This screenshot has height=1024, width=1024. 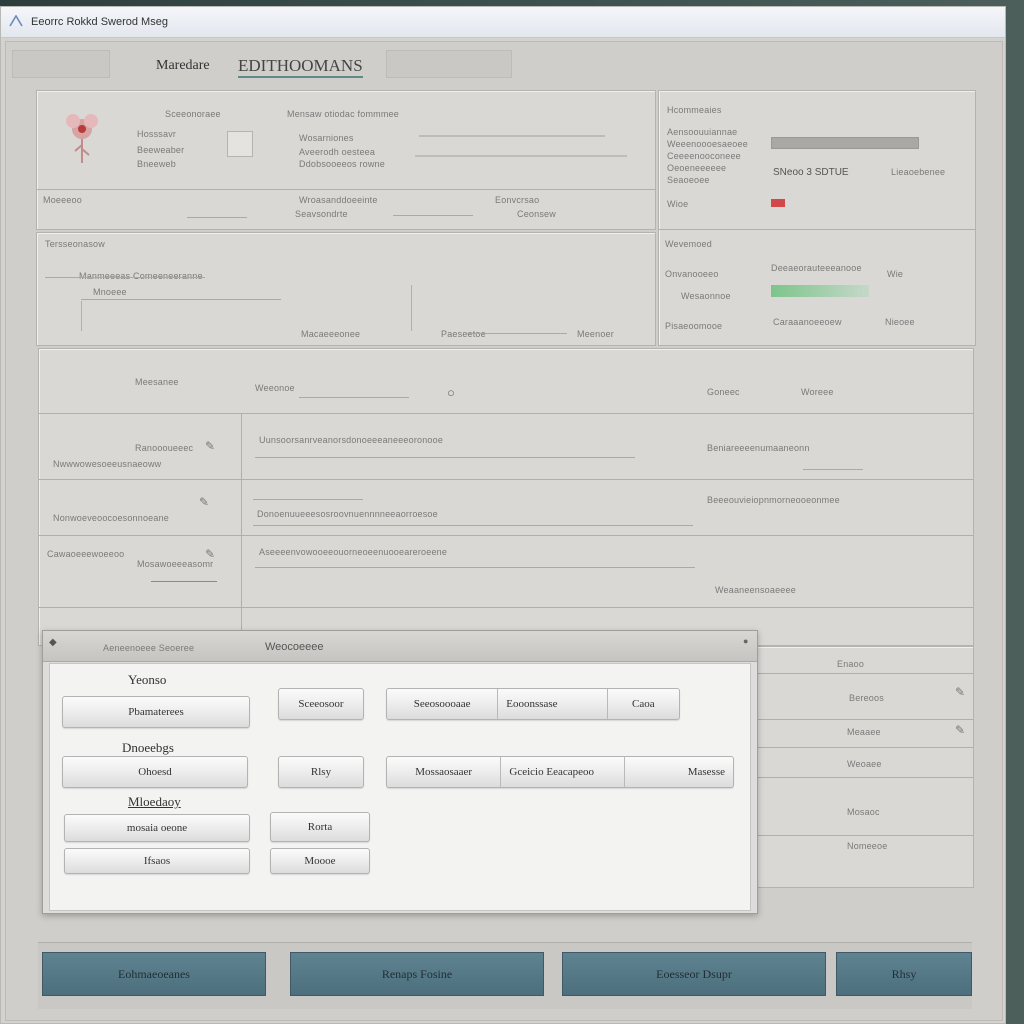 What do you see at coordinates (149, 648) in the screenshot?
I see `dialog-title: Aeneenoeee Seoeree` at bounding box center [149, 648].